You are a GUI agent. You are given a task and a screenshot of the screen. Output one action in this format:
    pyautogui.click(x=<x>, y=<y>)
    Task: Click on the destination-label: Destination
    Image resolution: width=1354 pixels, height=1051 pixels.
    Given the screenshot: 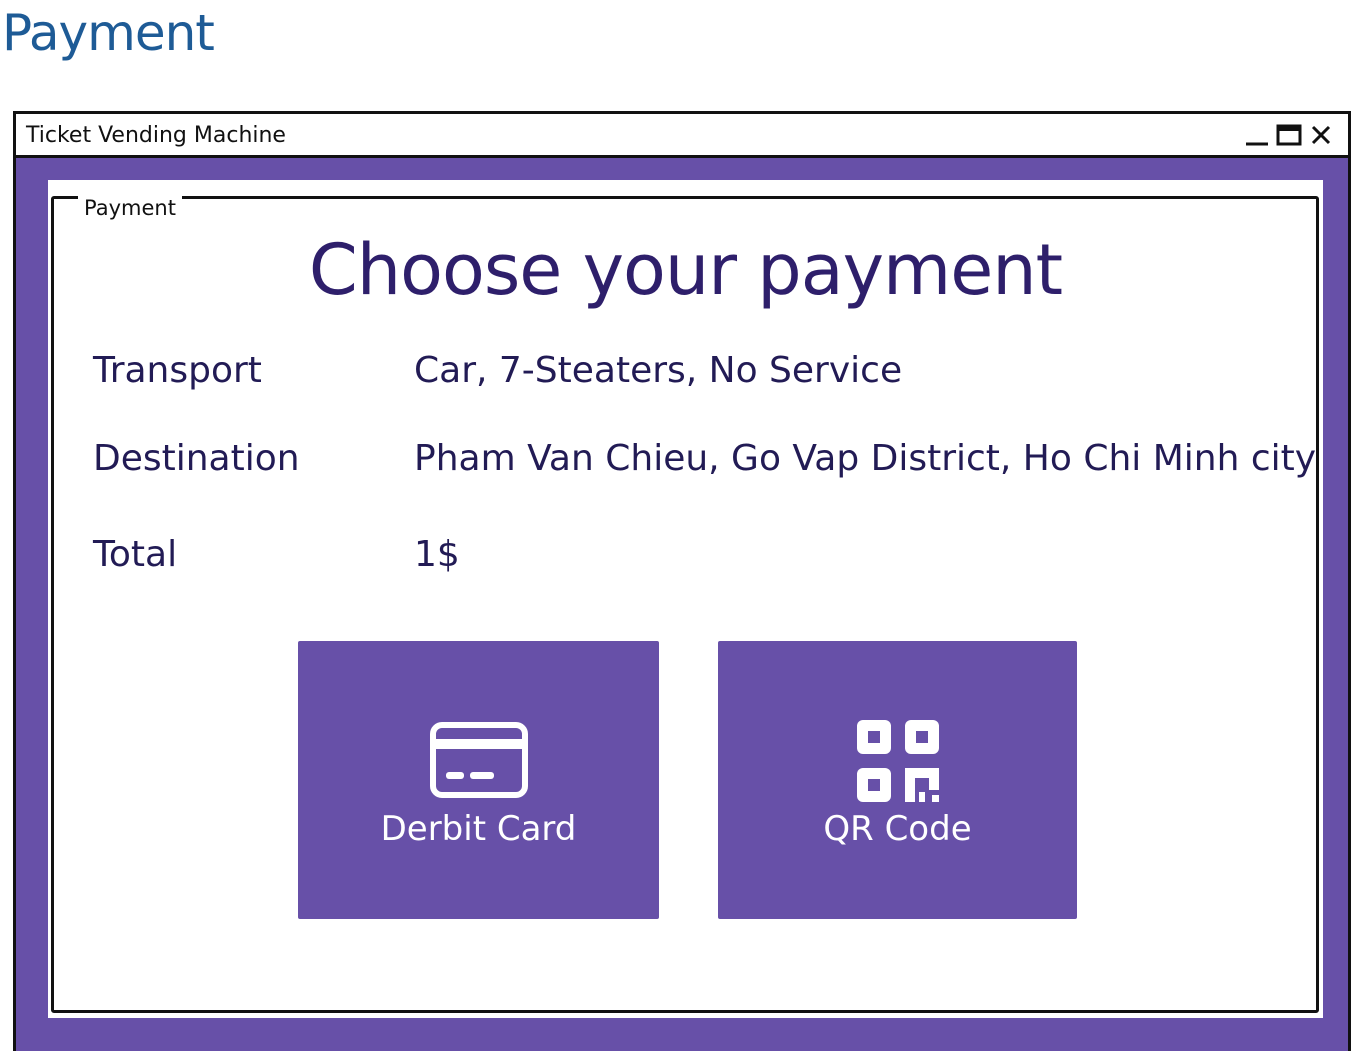 What is the action you would take?
    pyautogui.click(x=196, y=458)
    